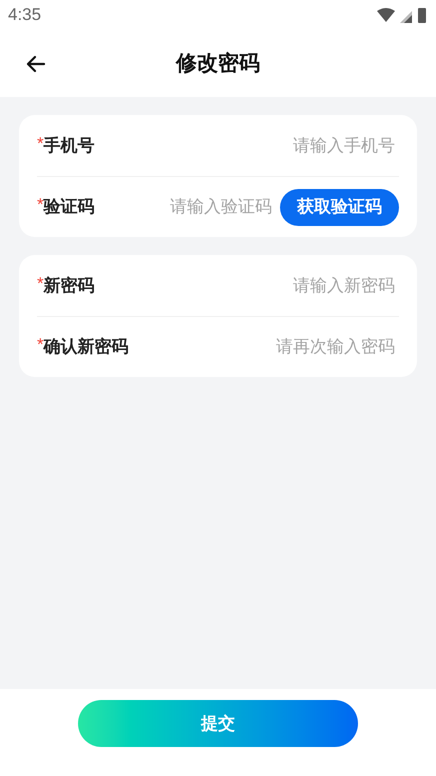 The height and width of the screenshot is (776, 436). What do you see at coordinates (402, 15) in the screenshot?
I see `status-icons` at bounding box center [402, 15].